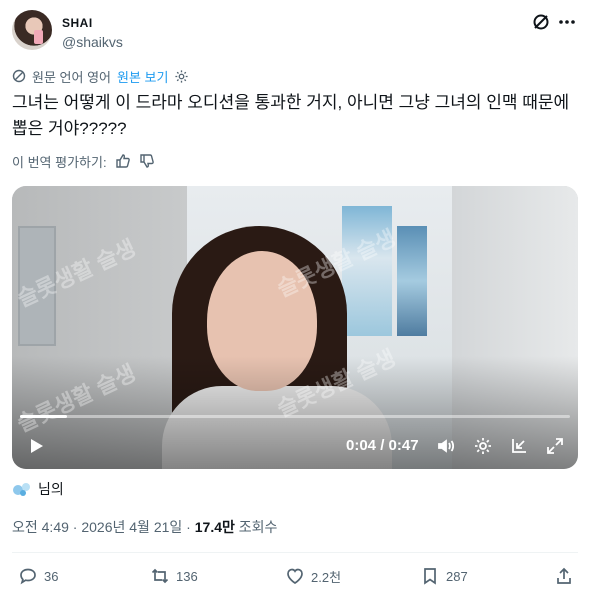  Describe the element at coordinates (71, 77) in the screenshot. I see `translation-note: 원문 언어 영어` at that location.